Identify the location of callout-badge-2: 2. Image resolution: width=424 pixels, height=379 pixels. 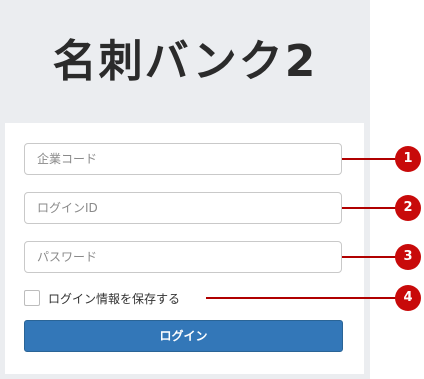
(408, 208).